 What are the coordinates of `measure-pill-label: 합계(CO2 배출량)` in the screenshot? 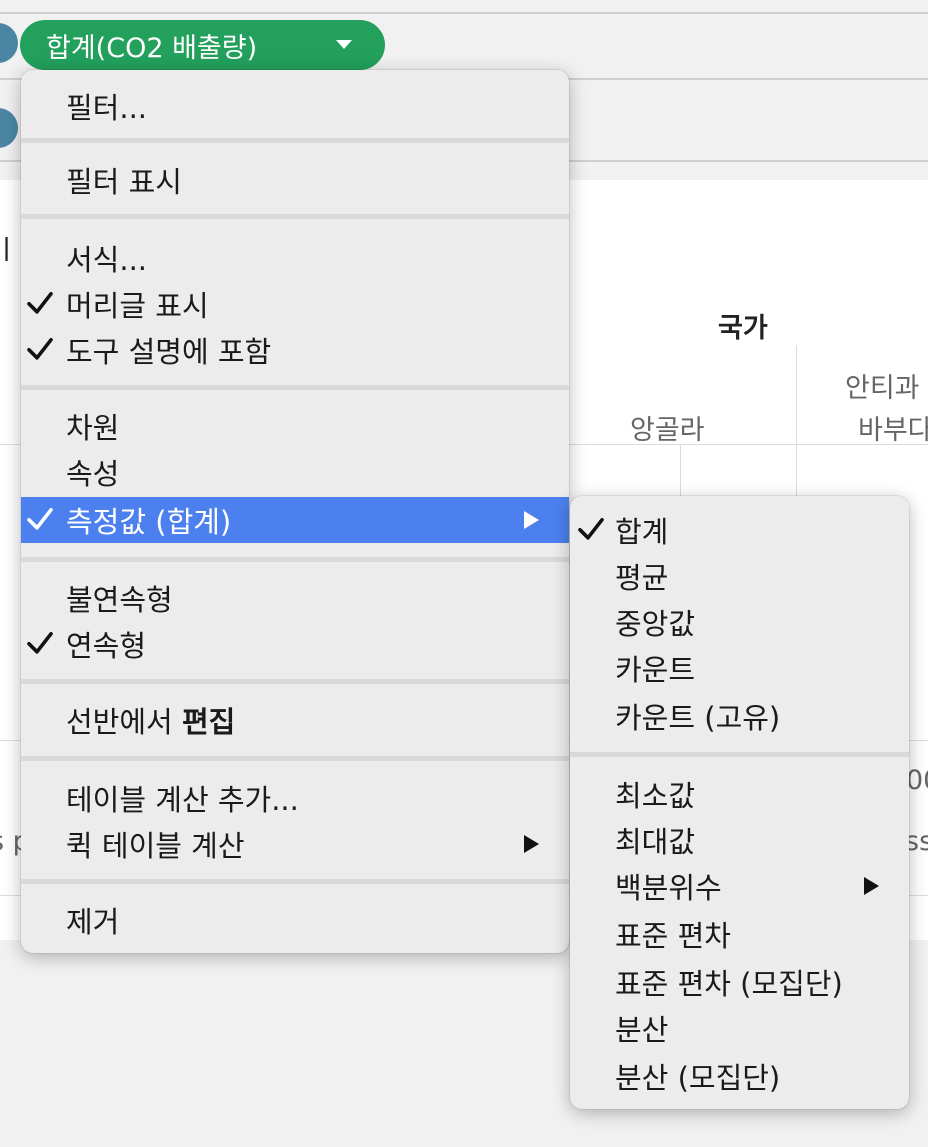 It's located at (152, 48).